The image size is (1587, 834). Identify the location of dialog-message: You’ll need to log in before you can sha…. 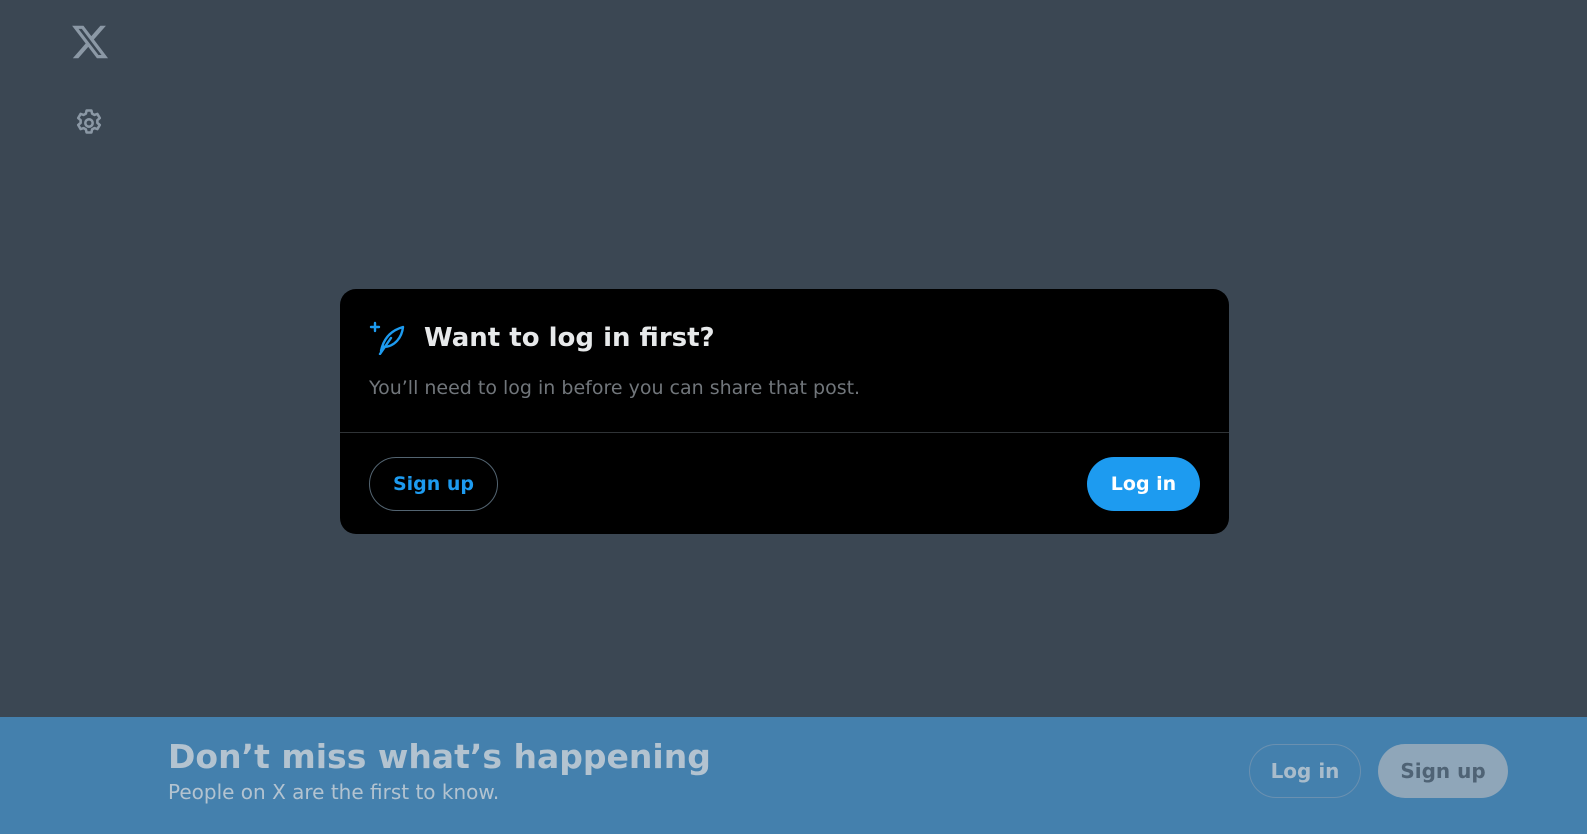
(615, 388).